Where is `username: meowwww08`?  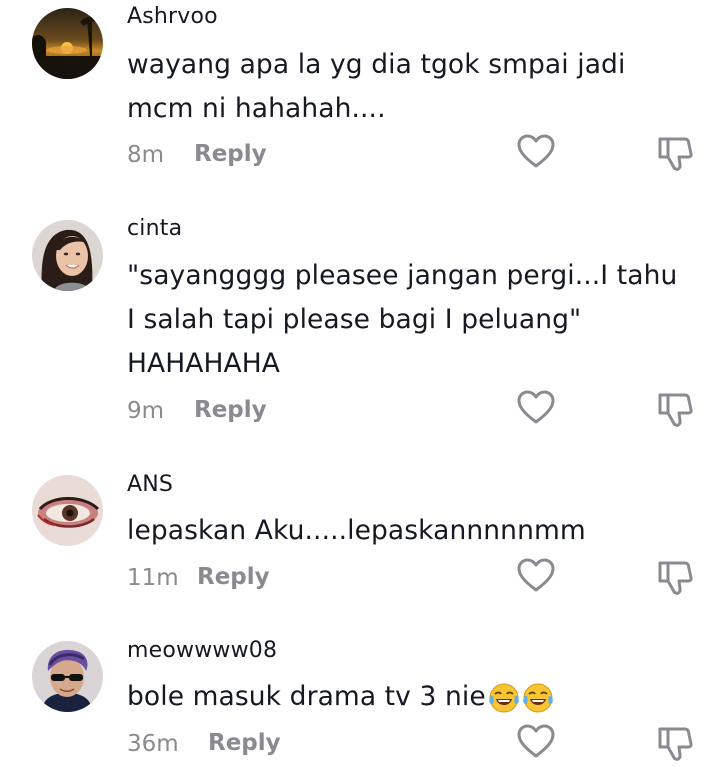
username: meowwww08 is located at coordinates (202, 650).